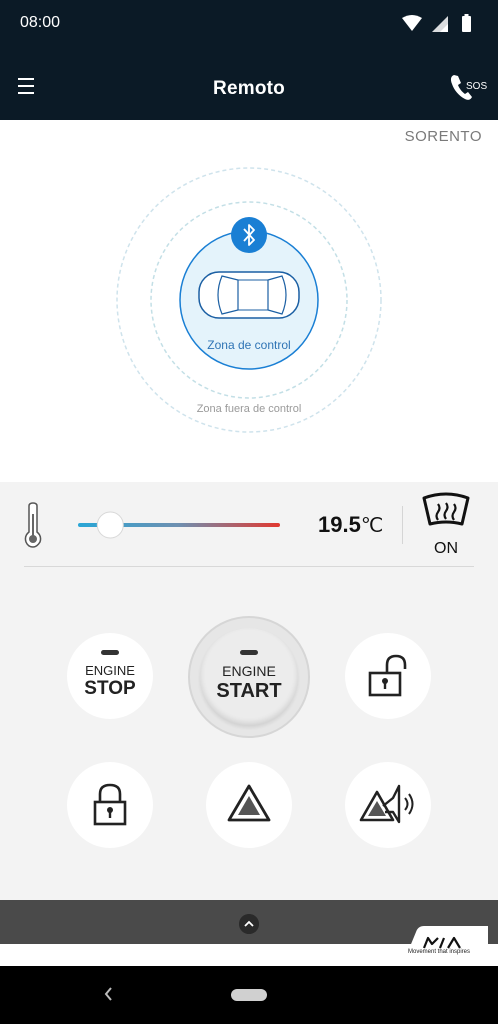 The image size is (498, 1024). I want to click on sos-label: SOS, so click(476, 86).